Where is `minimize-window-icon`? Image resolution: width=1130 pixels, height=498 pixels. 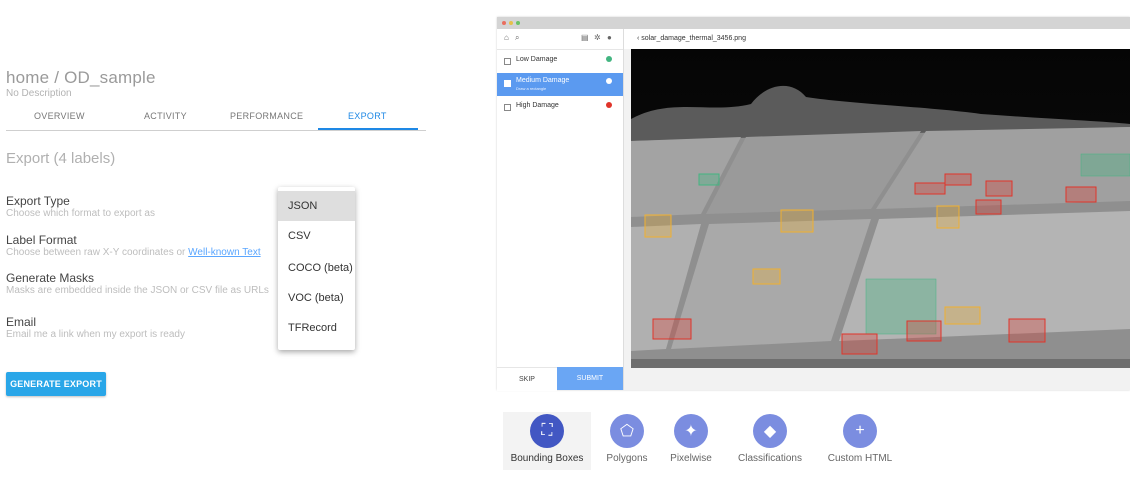 minimize-window-icon is located at coordinates (511, 23).